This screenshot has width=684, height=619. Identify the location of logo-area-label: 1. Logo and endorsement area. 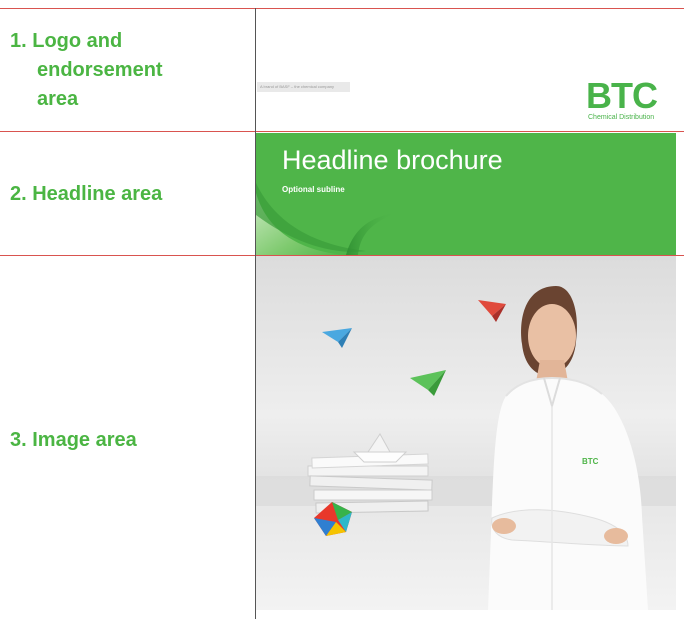
(86, 70).